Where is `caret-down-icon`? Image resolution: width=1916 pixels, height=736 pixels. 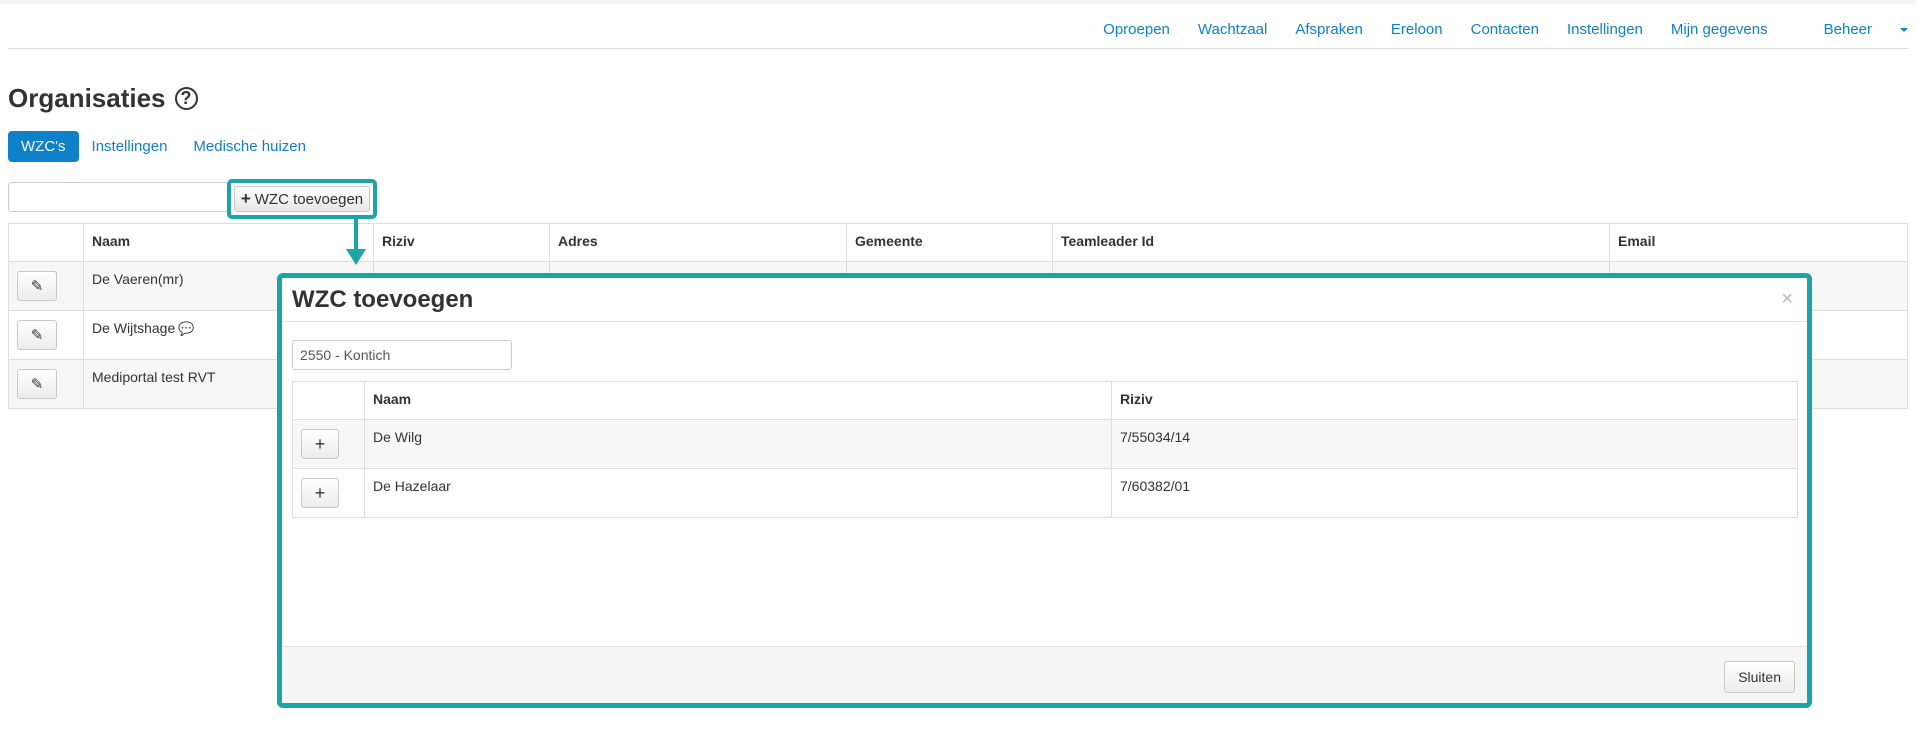 caret-down-icon is located at coordinates (1904, 30).